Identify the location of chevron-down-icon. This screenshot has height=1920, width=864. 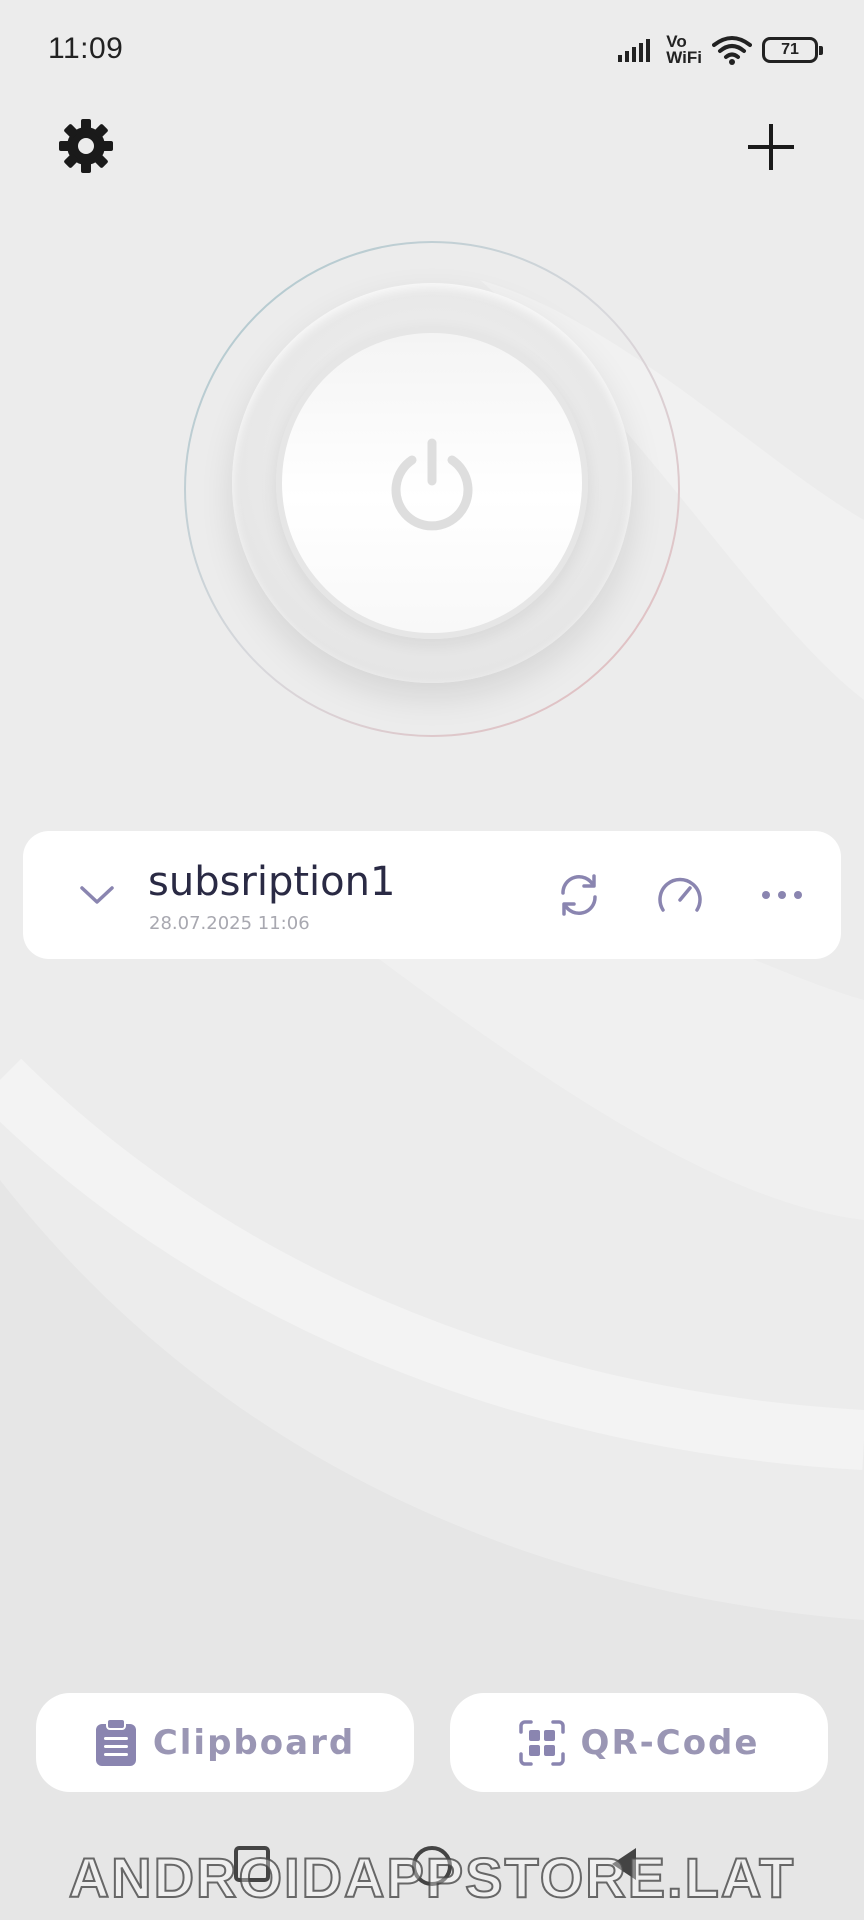
(97, 895).